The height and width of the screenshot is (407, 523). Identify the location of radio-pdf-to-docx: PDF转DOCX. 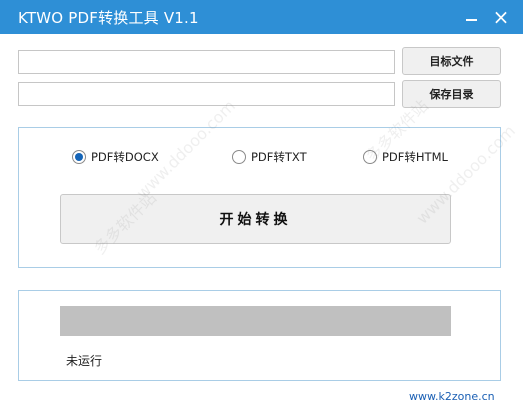
(115, 157).